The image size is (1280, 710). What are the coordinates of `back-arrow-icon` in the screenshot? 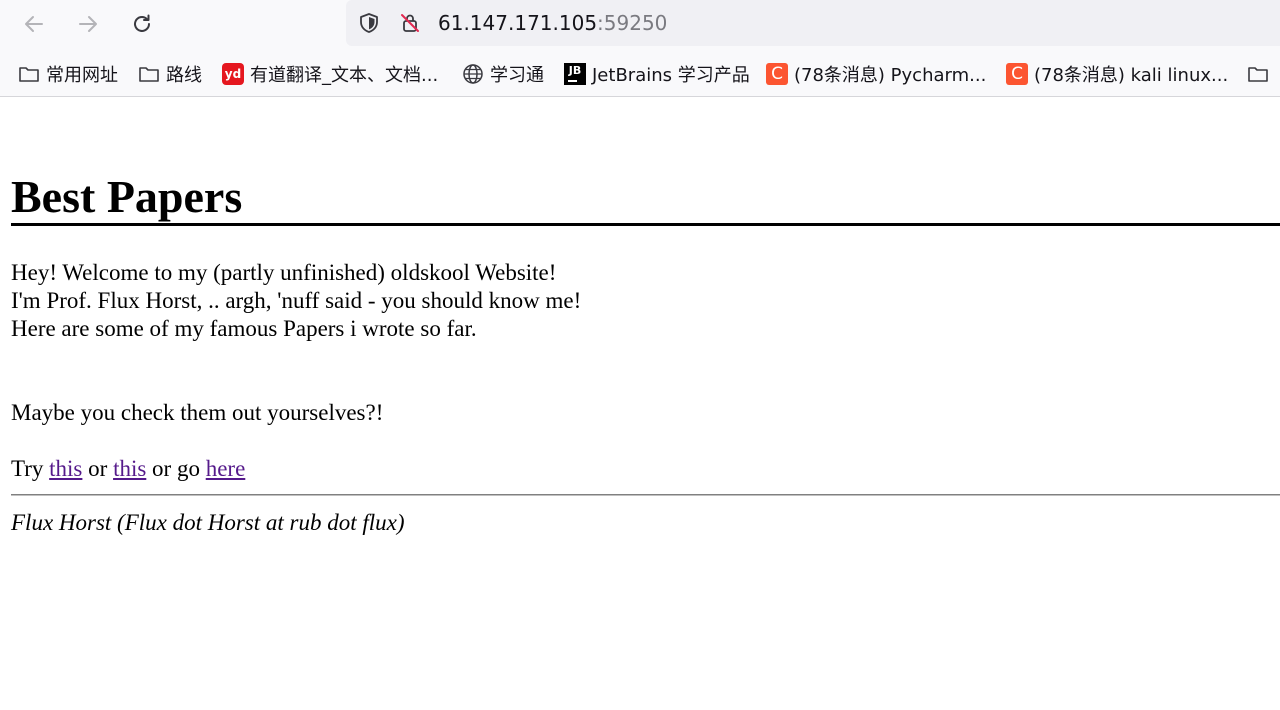 It's located at (34, 24).